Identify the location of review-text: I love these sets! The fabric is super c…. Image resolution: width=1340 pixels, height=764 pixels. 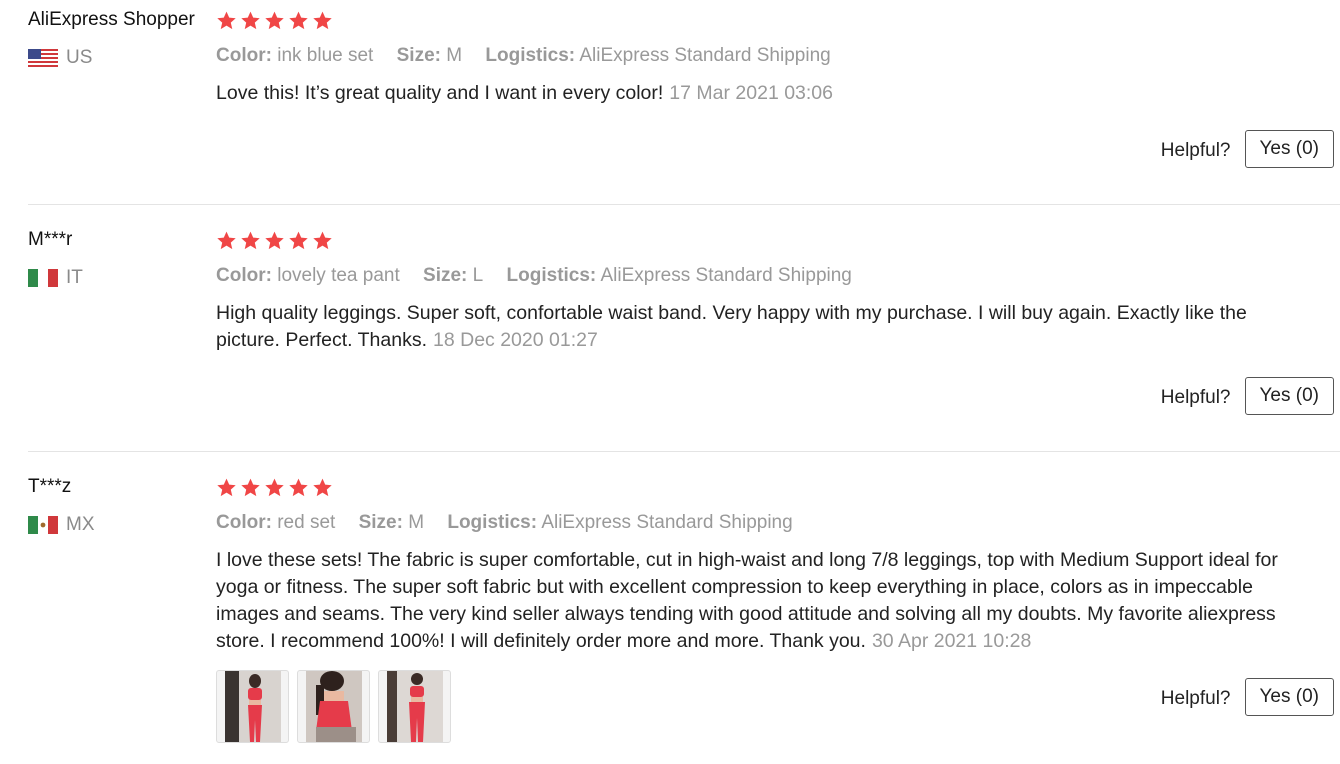
(766, 601).